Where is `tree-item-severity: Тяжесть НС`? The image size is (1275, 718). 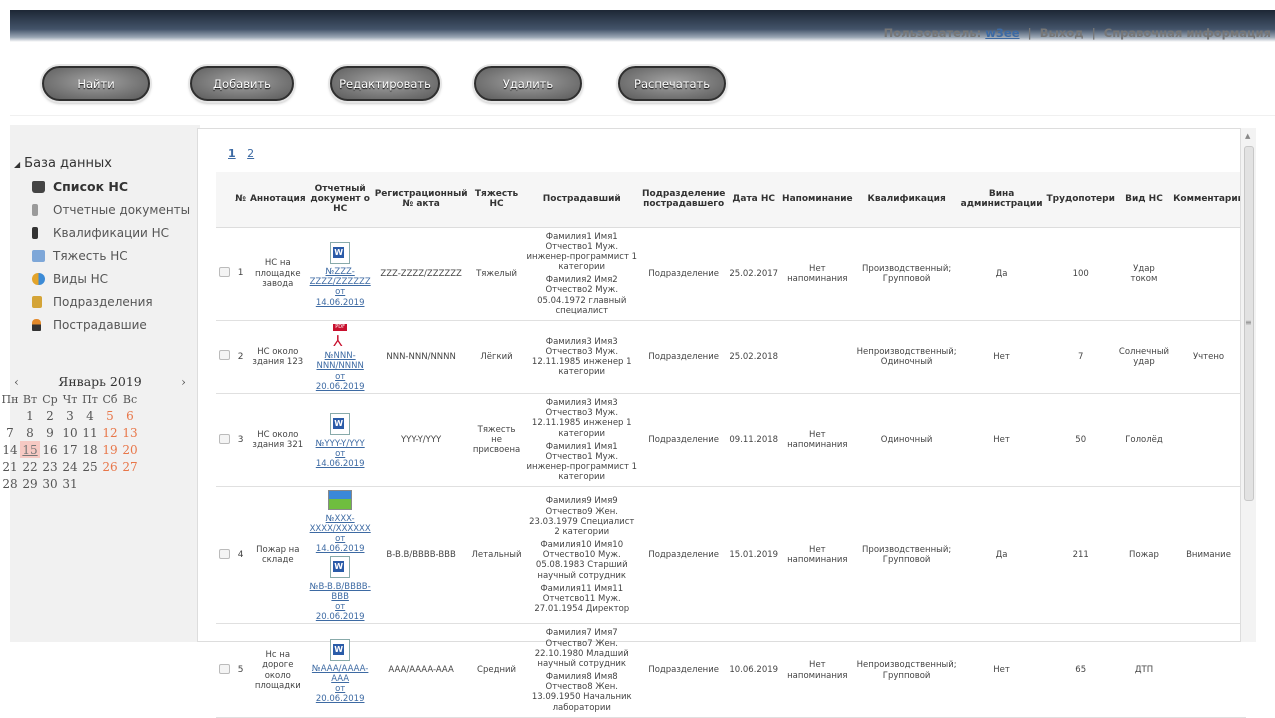 tree-item-severity: Тяжесть НС is located at coordinates (102, 255).